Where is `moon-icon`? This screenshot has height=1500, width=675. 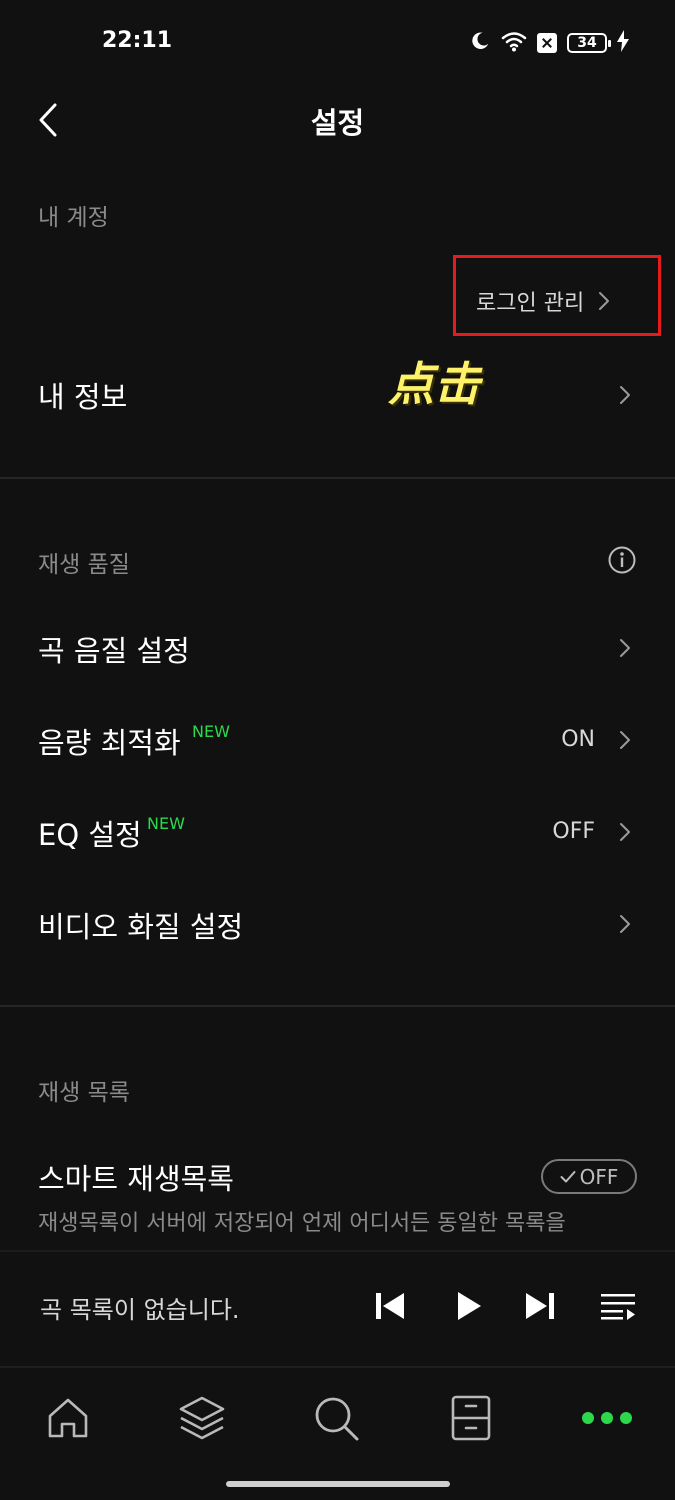 moon-icon is located at coordinates (480, 43).